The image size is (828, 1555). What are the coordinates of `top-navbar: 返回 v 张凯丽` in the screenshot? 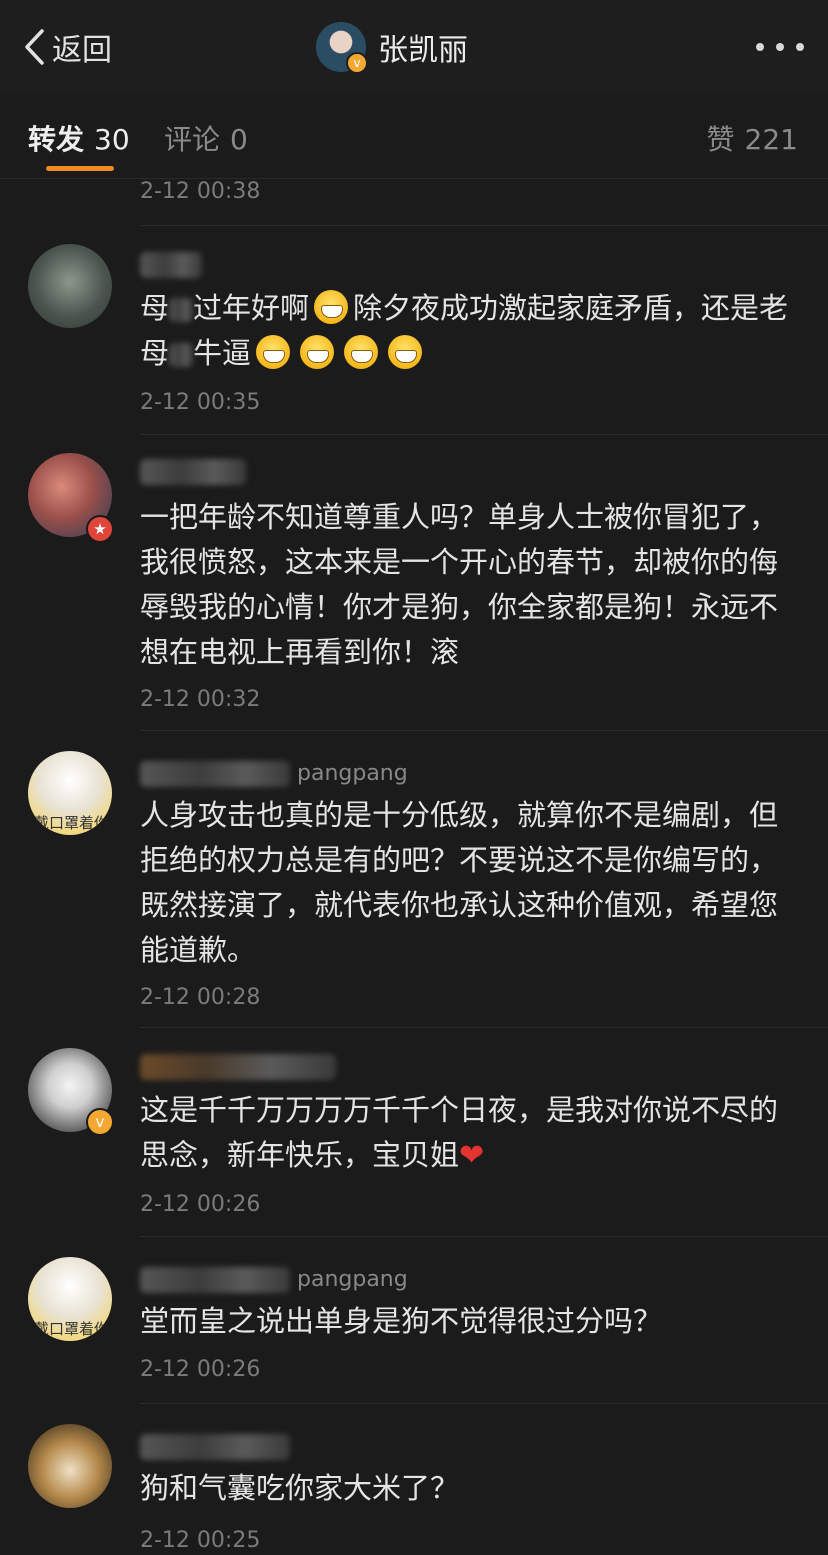 It's located at (414, 46).